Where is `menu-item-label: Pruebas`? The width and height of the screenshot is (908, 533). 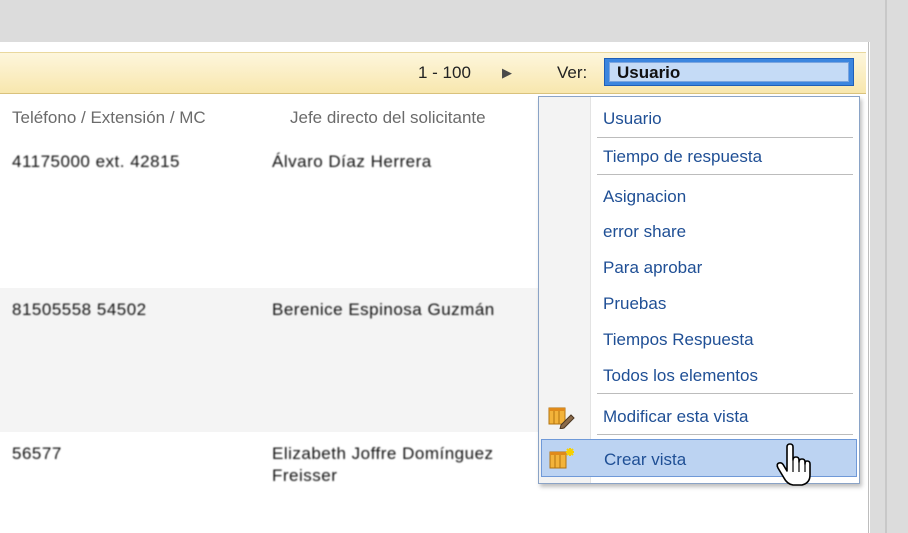
menu-item-label: Pruebas is located at coordinates (635, 303).